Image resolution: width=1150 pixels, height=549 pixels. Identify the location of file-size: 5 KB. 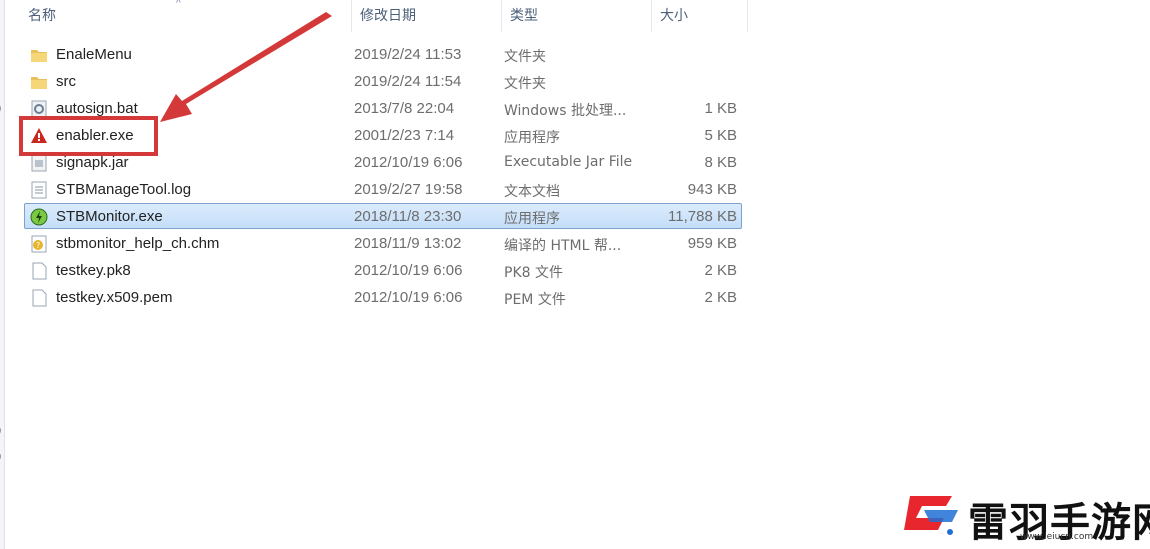
(720, 135).